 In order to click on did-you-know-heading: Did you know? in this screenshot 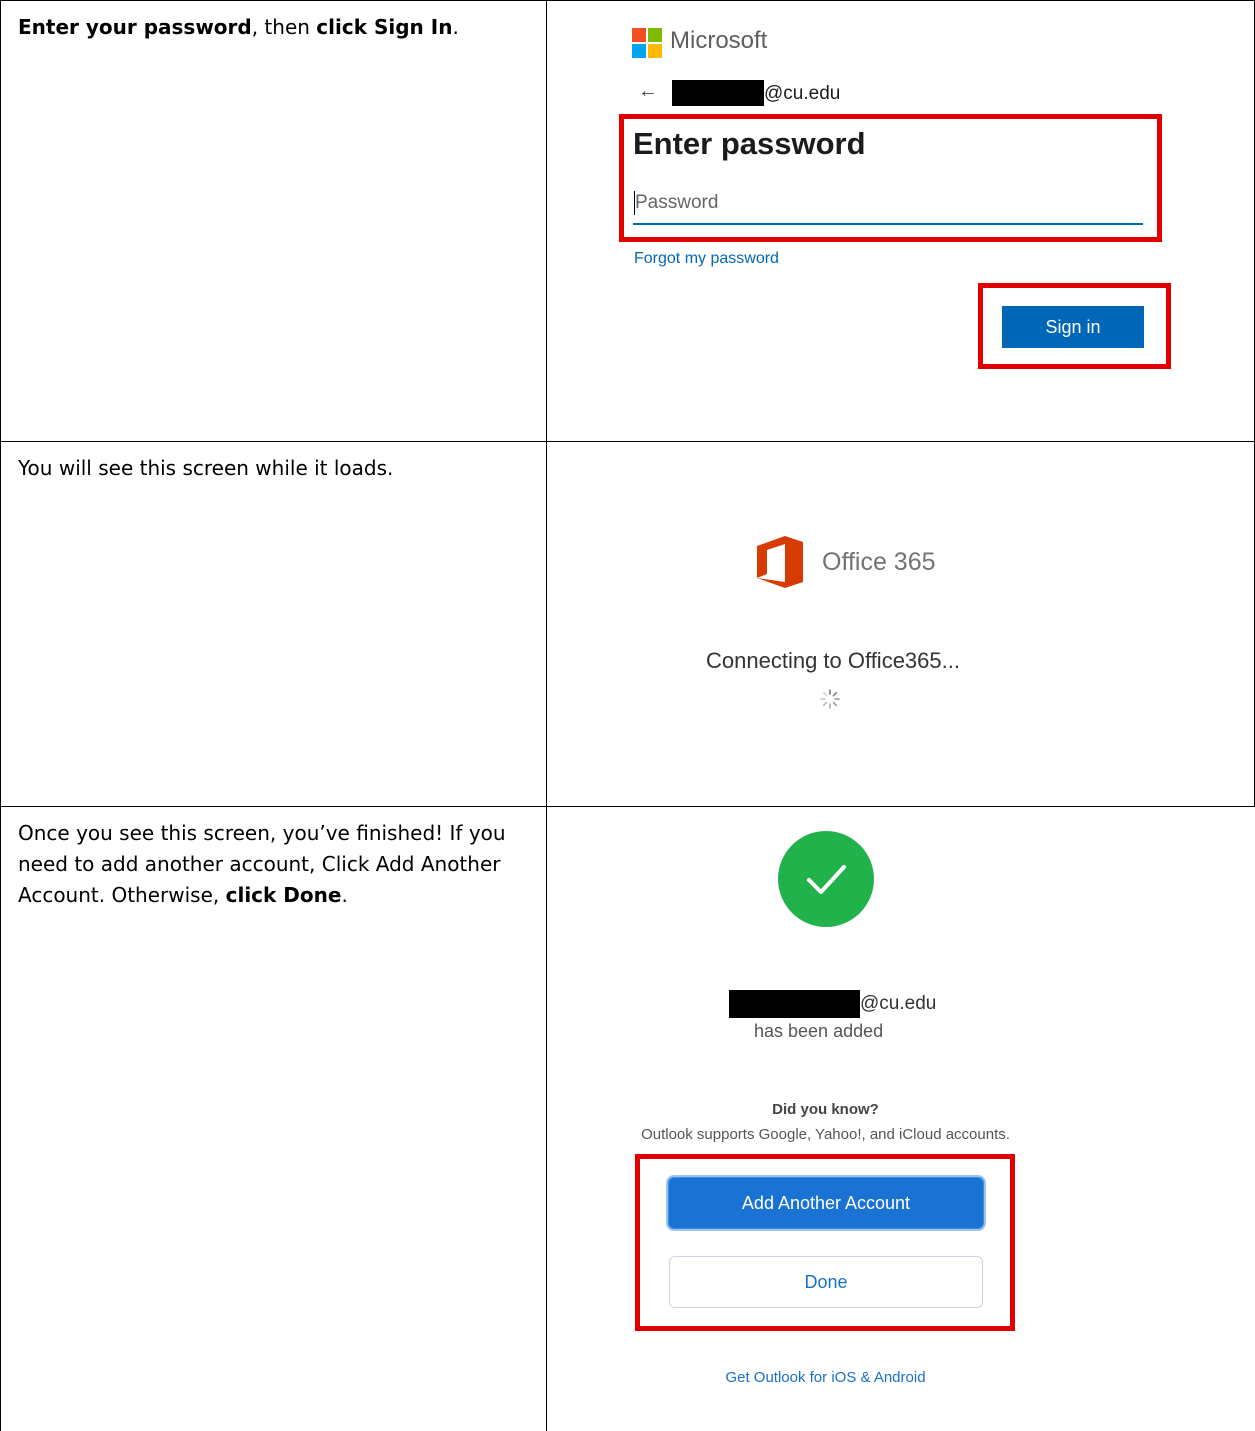, I will do `click(825, 1109)`.